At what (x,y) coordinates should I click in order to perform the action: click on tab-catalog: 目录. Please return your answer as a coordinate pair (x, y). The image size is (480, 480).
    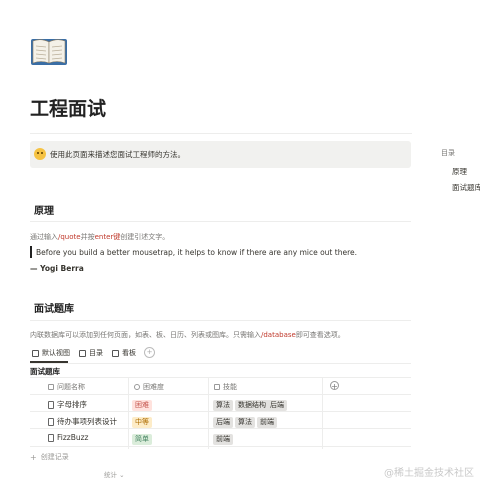
    Looking at the image, I should click on (91, 353).